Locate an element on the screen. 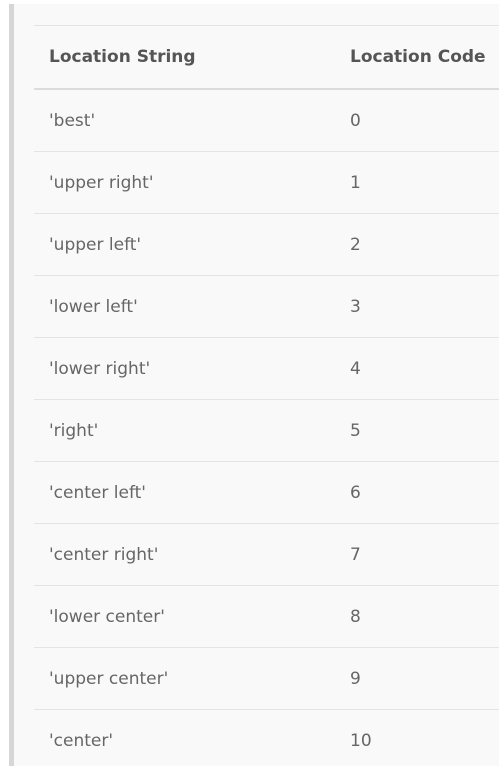  location-code-cell: 9 is located at coordinates (417, 678).